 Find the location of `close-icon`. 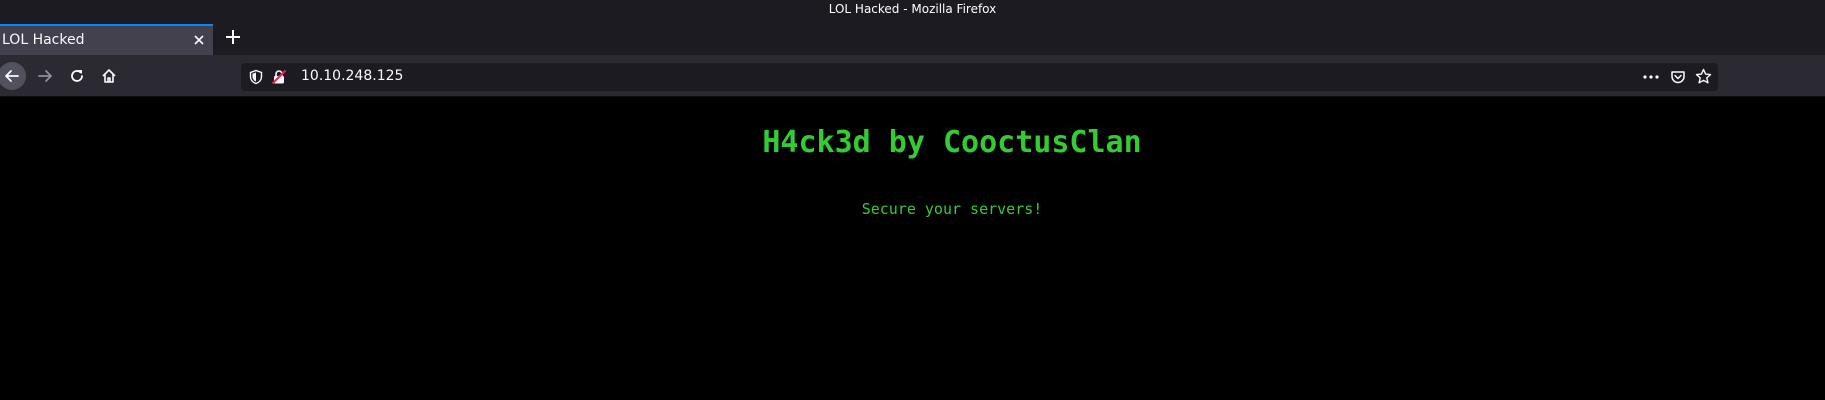

close-icon is located at coordinates (199, 40).